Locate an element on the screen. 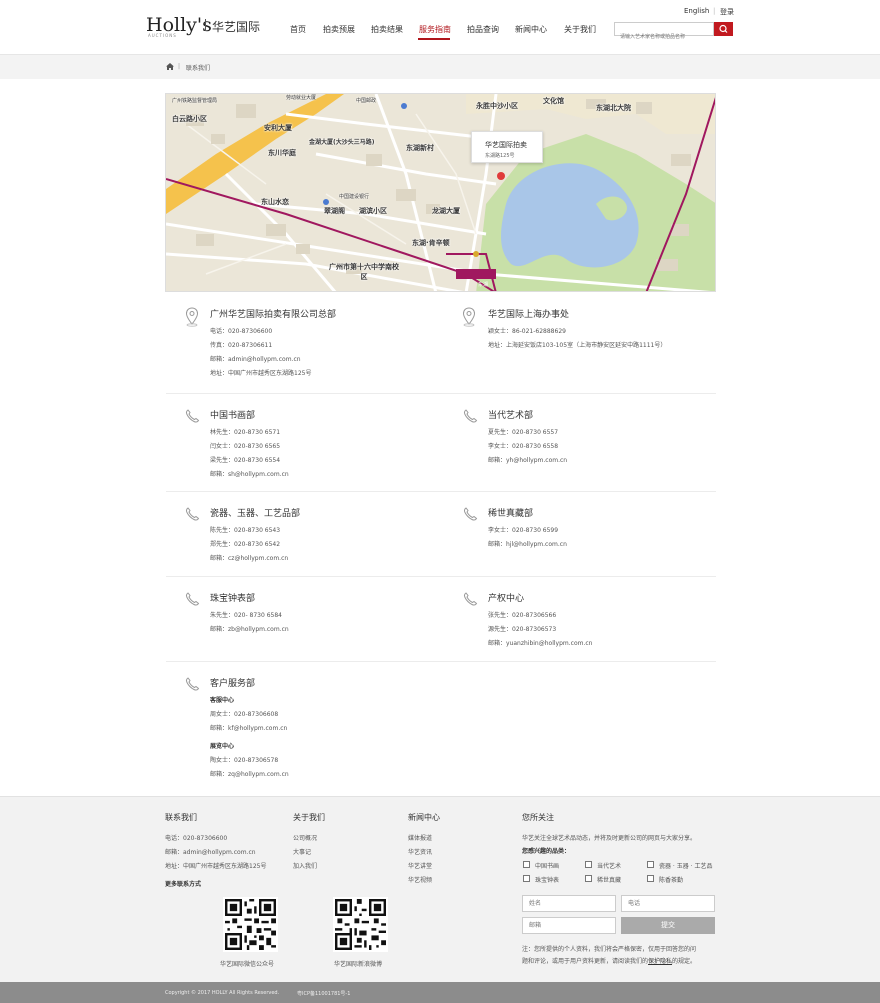 The height and width of the screenshot is (1003, 880). nav-service-guide: 服务指南 is located at coordinates (435, 29).